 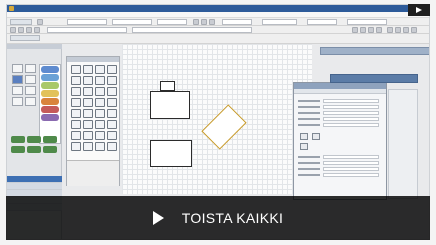 I want to click on visibility-palette-header, so click(x=374, y=78).